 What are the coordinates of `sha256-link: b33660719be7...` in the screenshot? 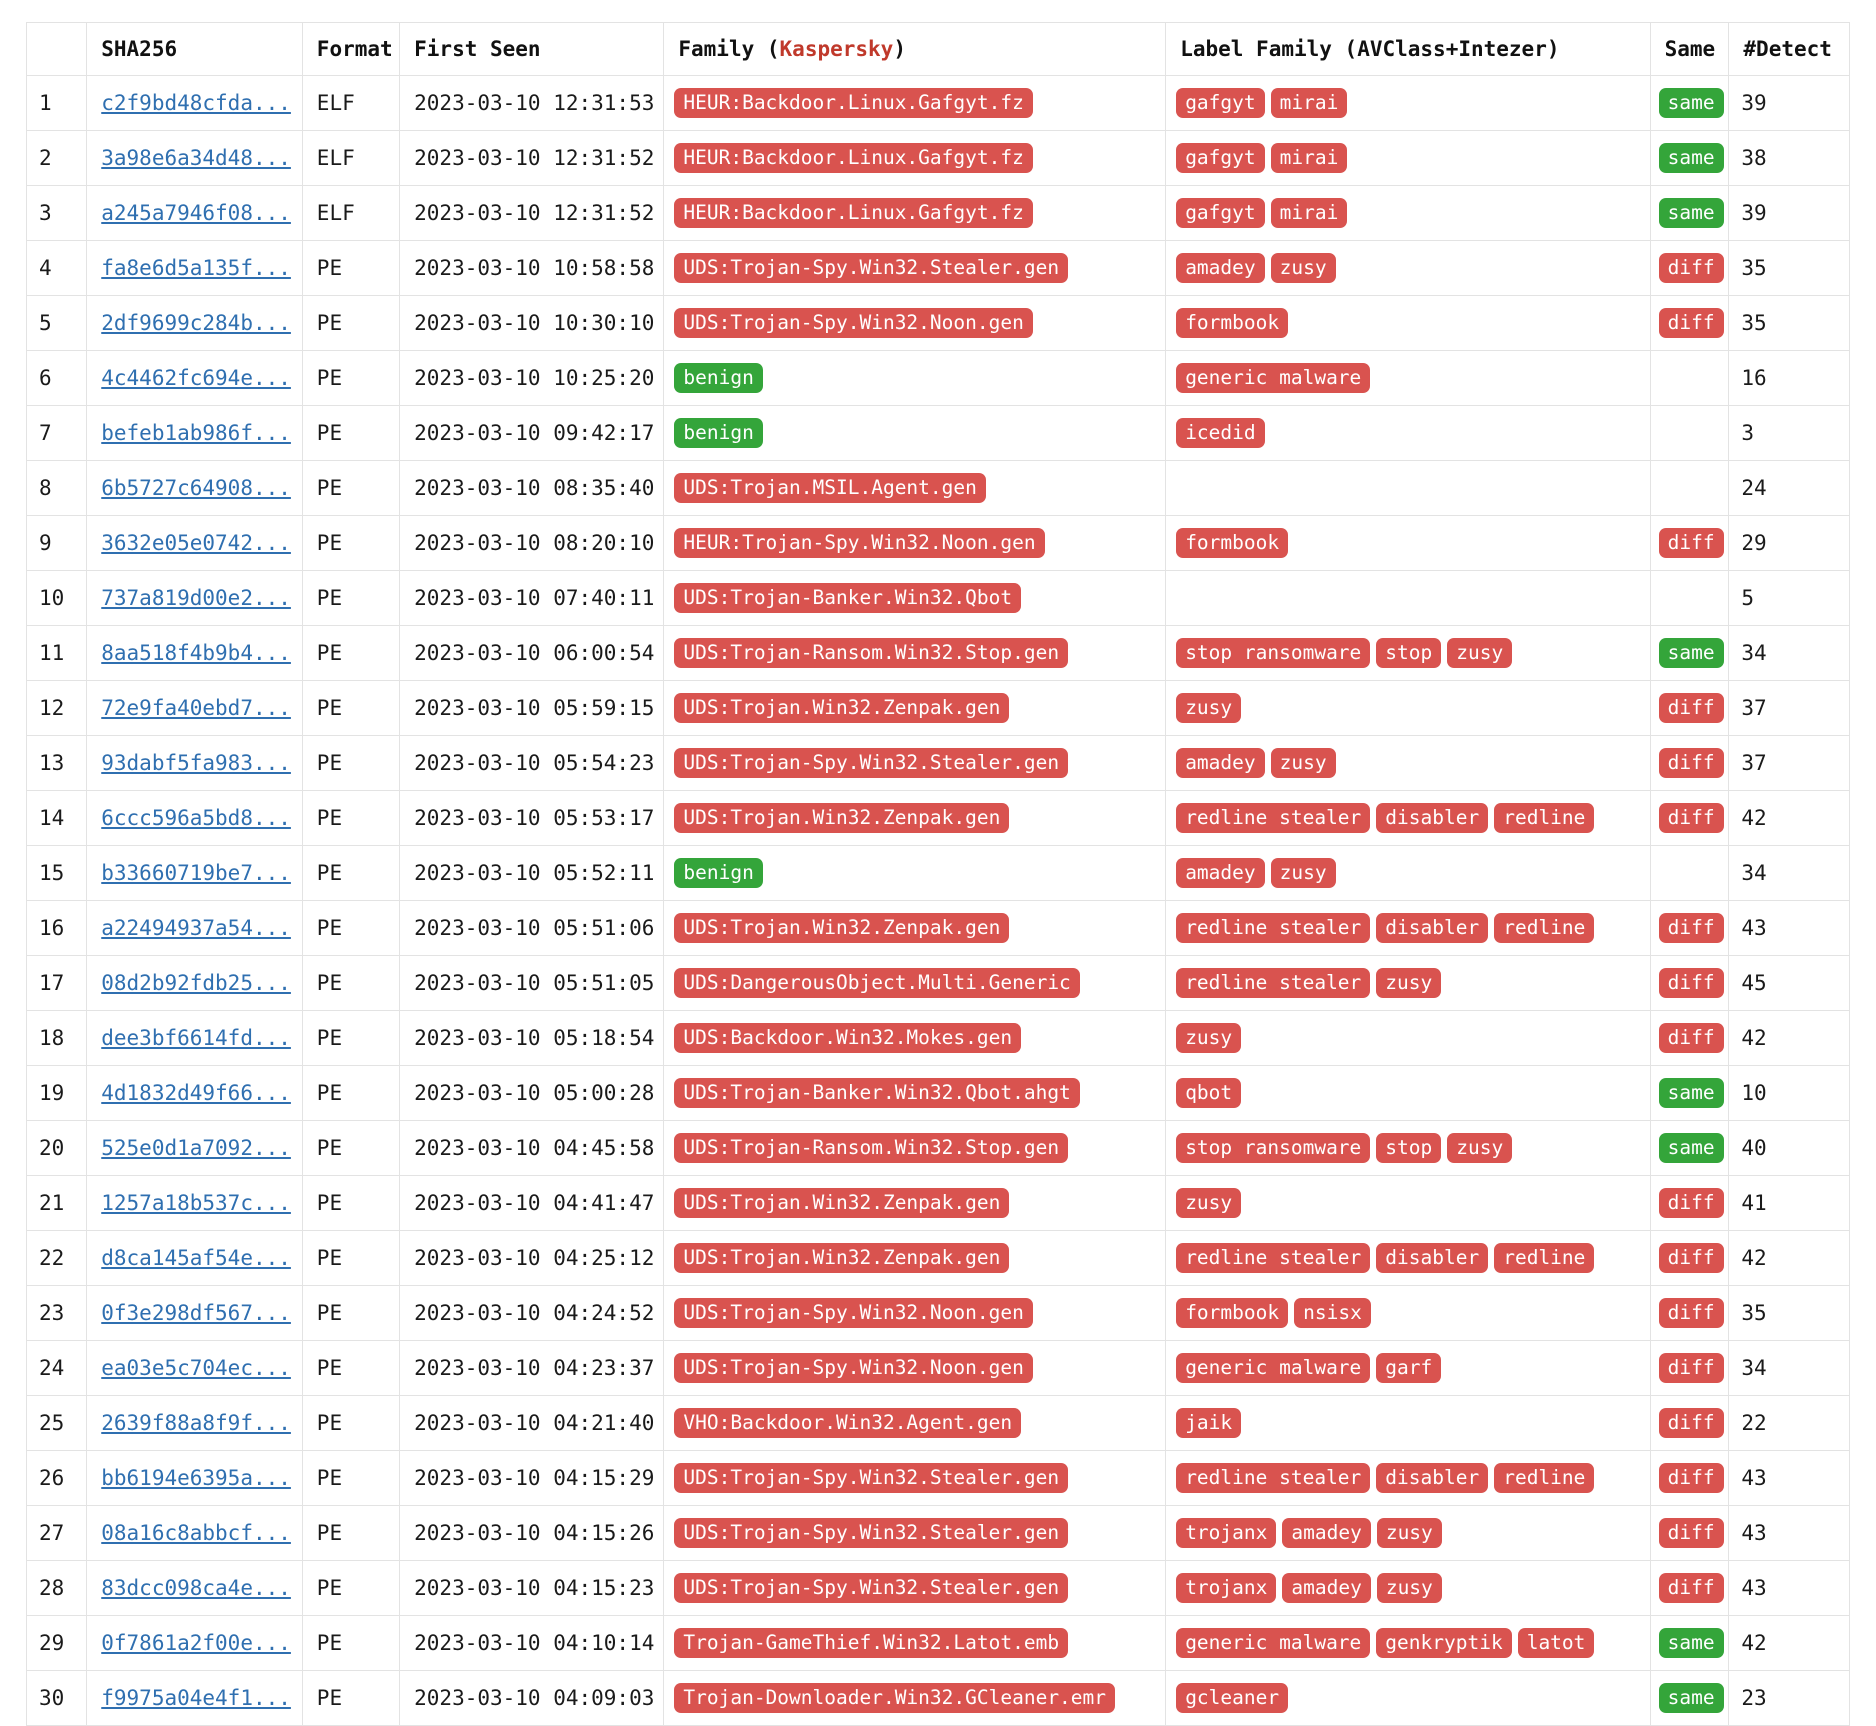 It's located at (196, 873).